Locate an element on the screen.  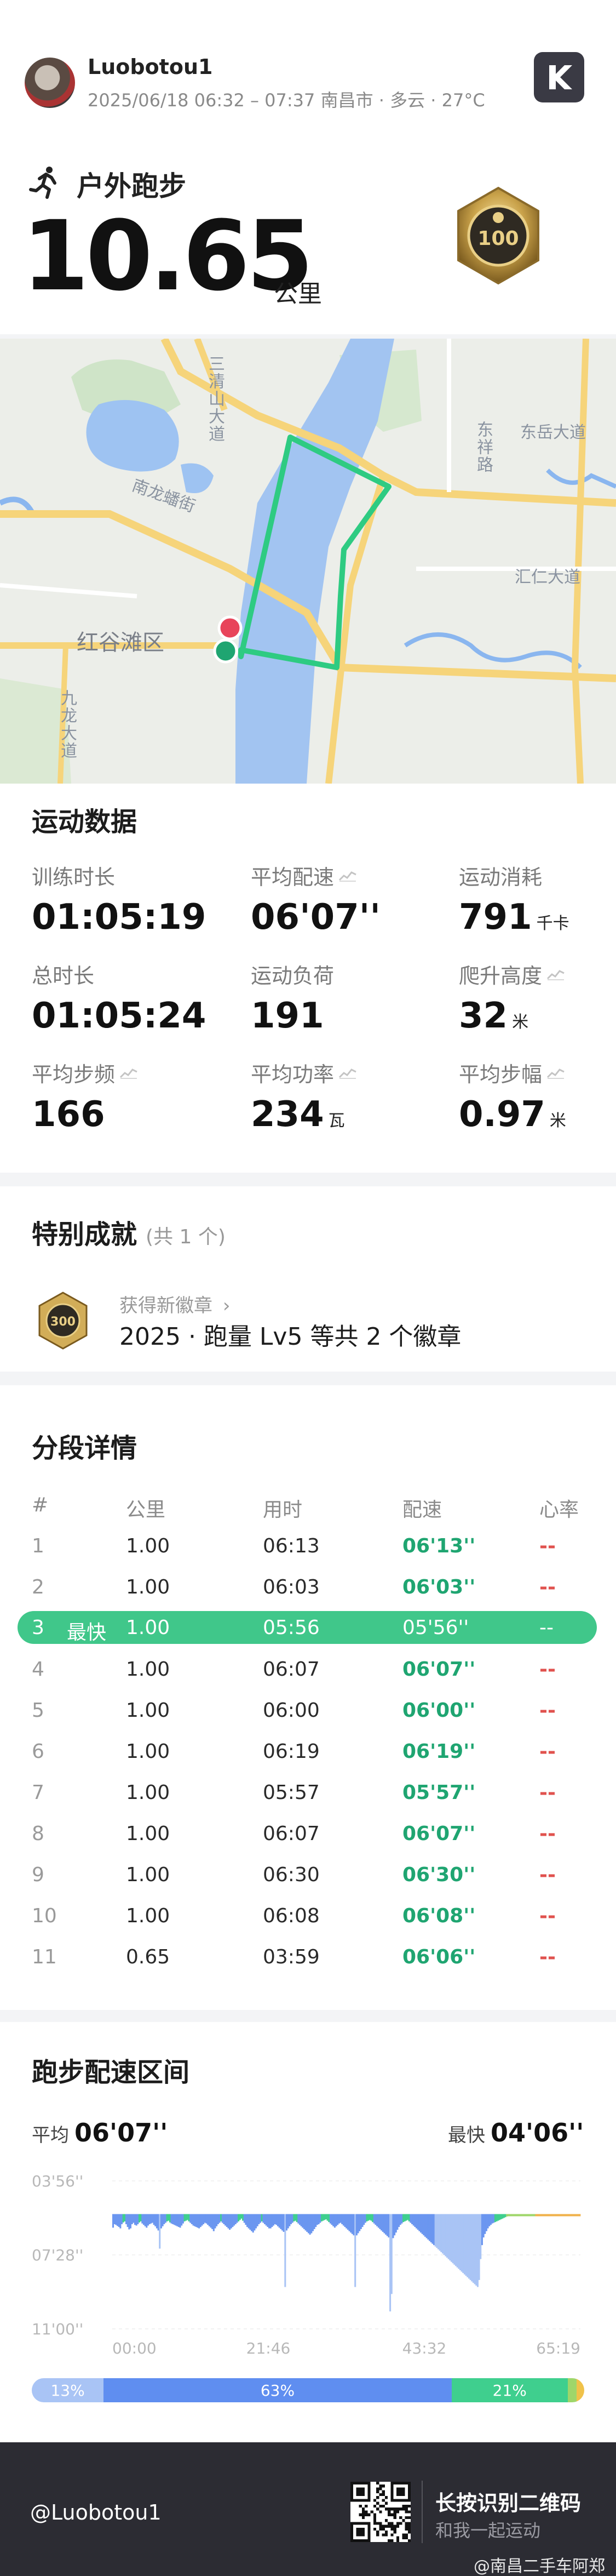
pace-zone-segment: 21% is located at coordinates (509, 2390).